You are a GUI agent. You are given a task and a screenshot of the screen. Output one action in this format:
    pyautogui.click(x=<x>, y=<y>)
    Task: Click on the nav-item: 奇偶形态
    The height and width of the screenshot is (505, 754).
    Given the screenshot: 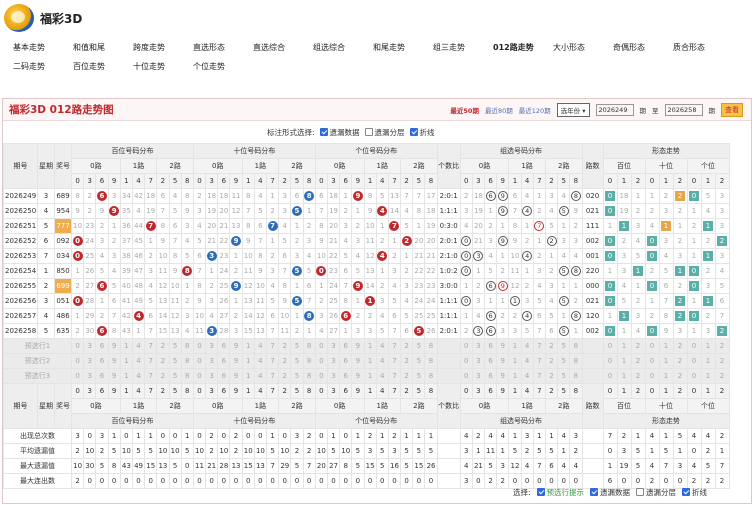 What is the action you would take?
    pyautogui.click(x=643, y=51)
    